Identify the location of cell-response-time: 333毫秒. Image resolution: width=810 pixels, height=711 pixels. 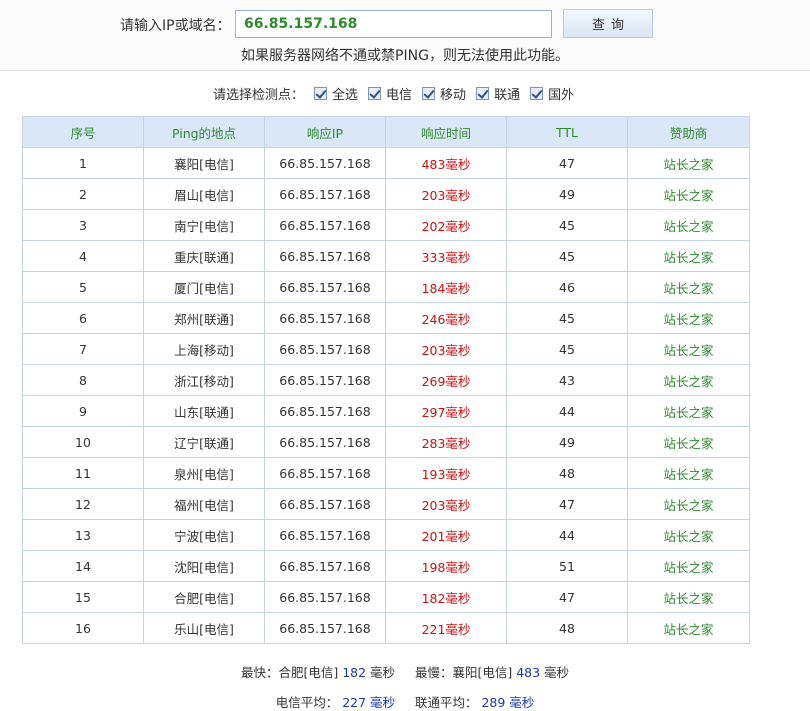
(446, 256).